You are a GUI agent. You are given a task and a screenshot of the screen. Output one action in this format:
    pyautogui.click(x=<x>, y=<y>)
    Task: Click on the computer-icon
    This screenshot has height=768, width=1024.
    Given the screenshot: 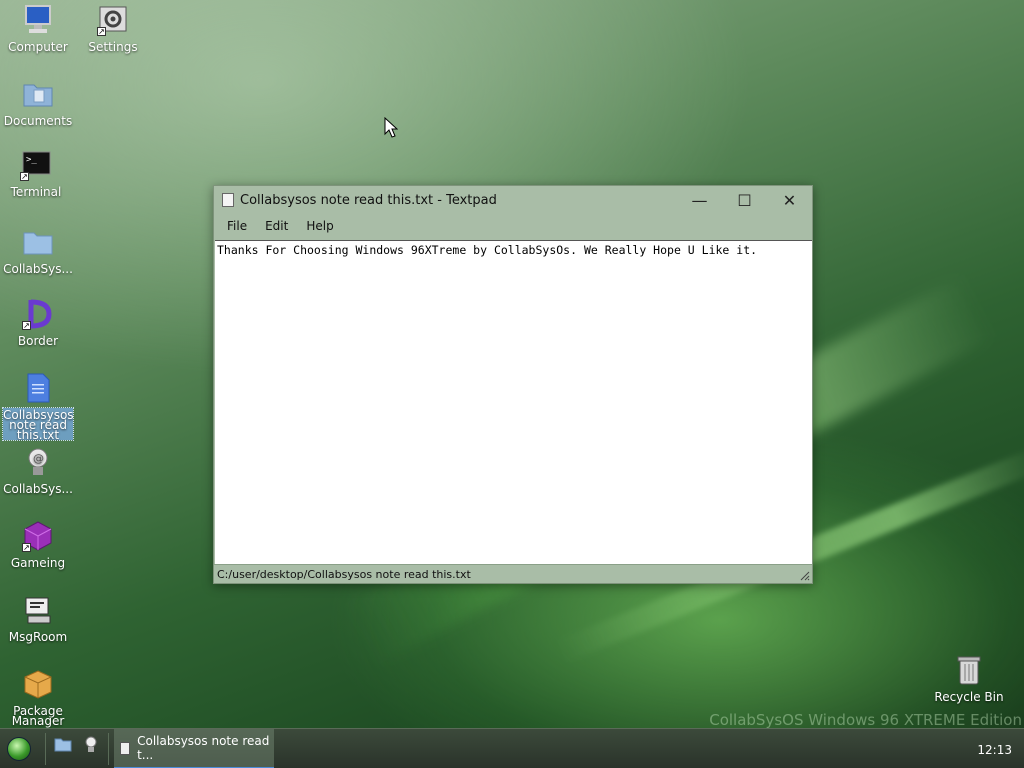 What is the action you would take?
    pyautogui.click(x=38, y=20)
    